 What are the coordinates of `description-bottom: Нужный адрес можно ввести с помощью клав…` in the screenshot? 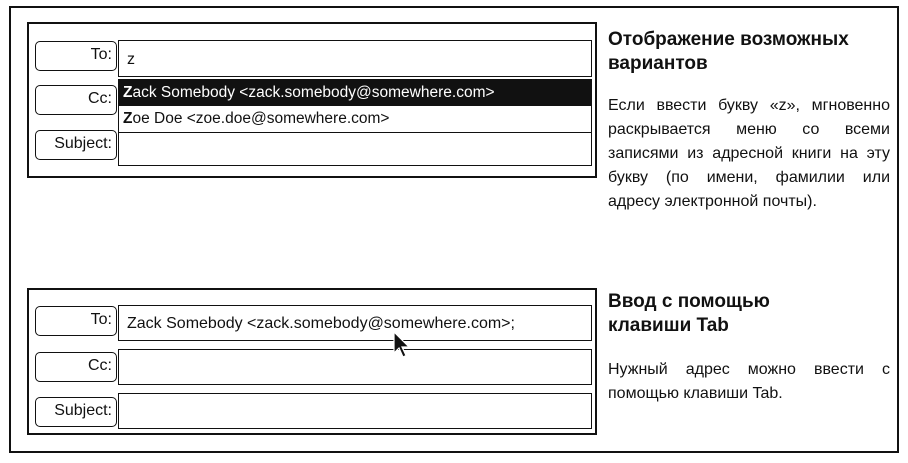 It's located at (749, 381).